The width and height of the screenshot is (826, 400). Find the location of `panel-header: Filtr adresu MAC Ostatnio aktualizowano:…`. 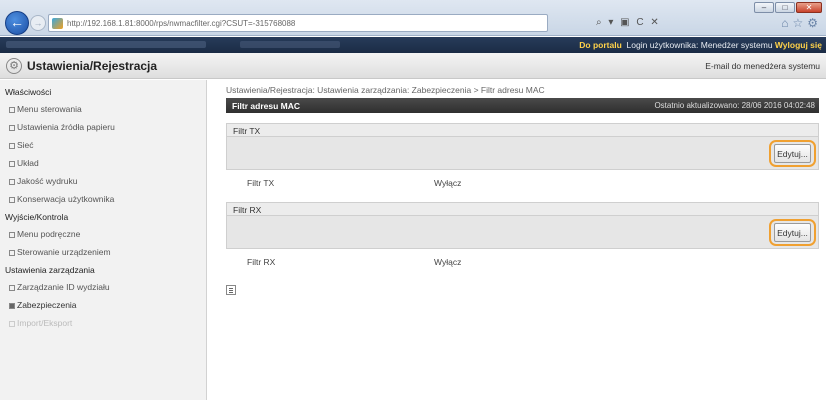

panel-header: Filtr adresu MAC Ostatnio aktualizowano:… is located at coordinates (522, 105).